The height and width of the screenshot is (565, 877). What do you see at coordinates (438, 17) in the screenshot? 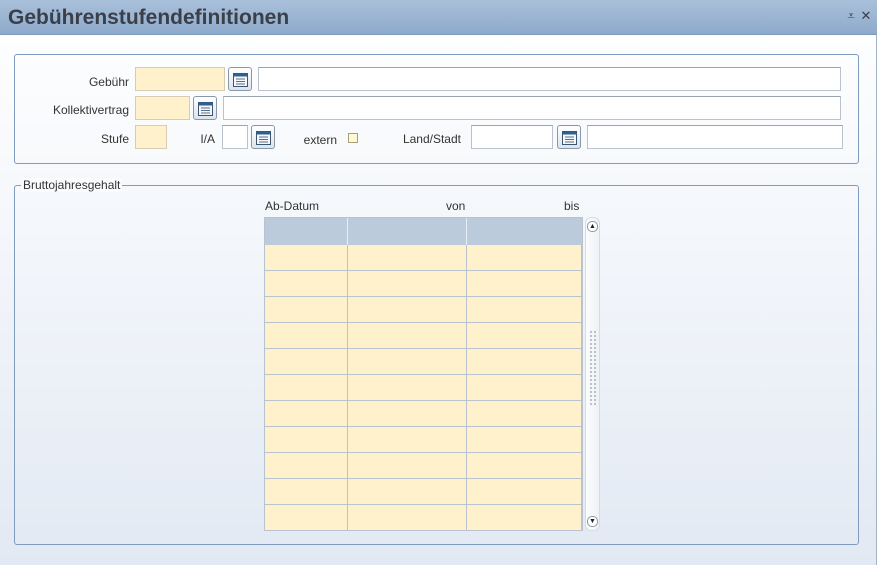
I see `title-bar: Gebührenstufendefinitionen ⩡ ✕` at bounding box center [438, 17].